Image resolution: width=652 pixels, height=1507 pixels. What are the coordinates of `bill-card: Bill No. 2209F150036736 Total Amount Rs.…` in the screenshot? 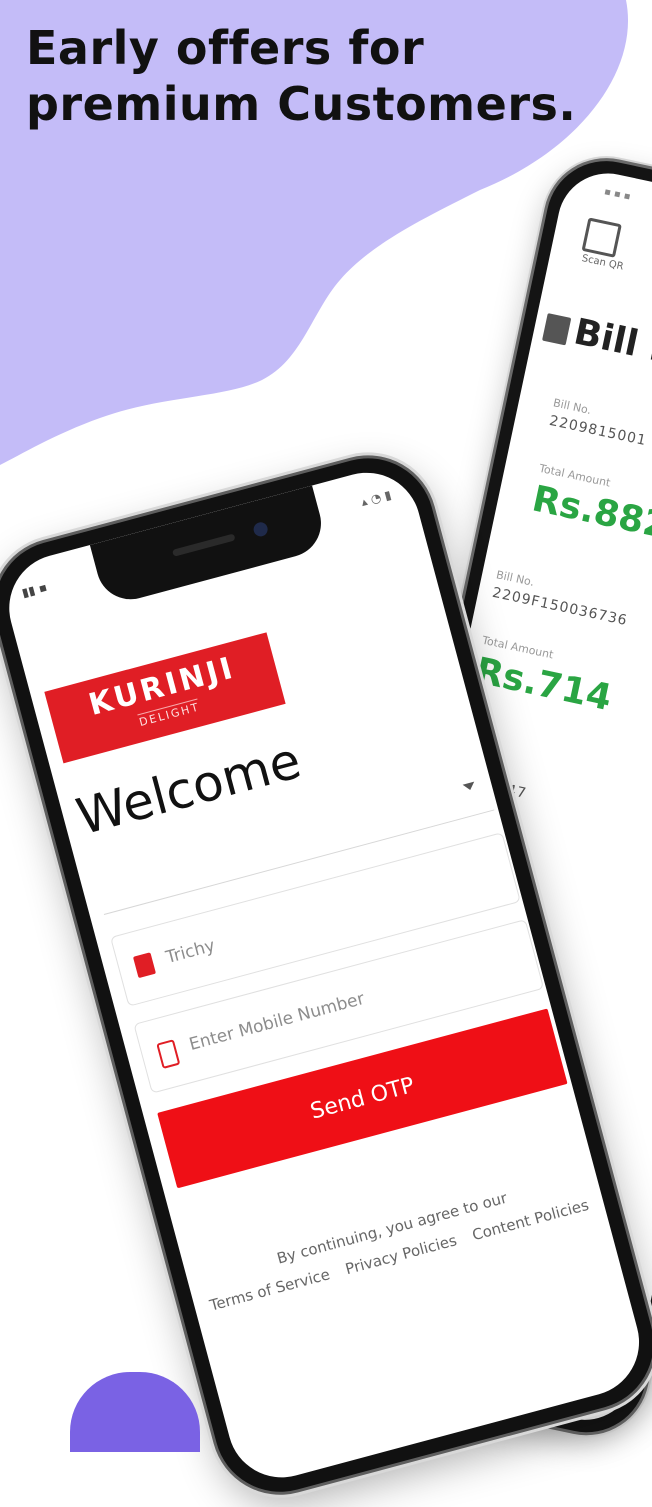 It's located at (562, 662).